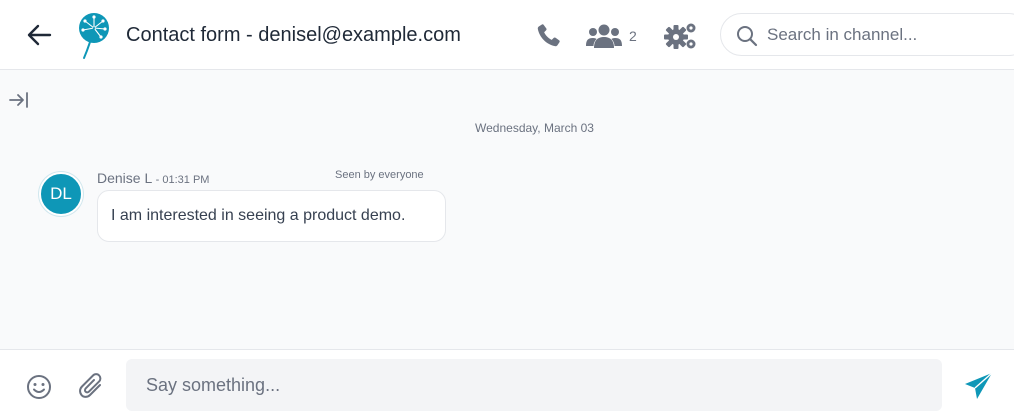  What do you see at coordinates (182, 180) in the screenshot?
I see `message-timestamp: - 01:31 PM` at bounding box center [182, 180].